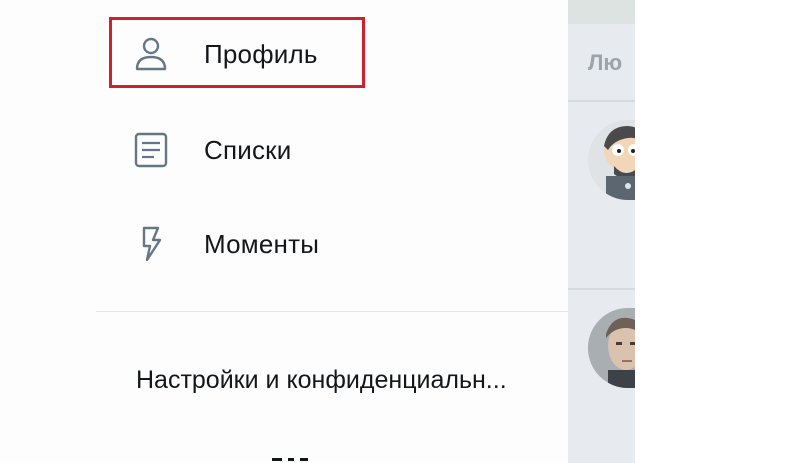 This screenshot has width=800, height=463. What do you see at coordinates (248, 149) in the screenshot?
I see `menu-item-label: Списки` at bounding box center [248, 149].